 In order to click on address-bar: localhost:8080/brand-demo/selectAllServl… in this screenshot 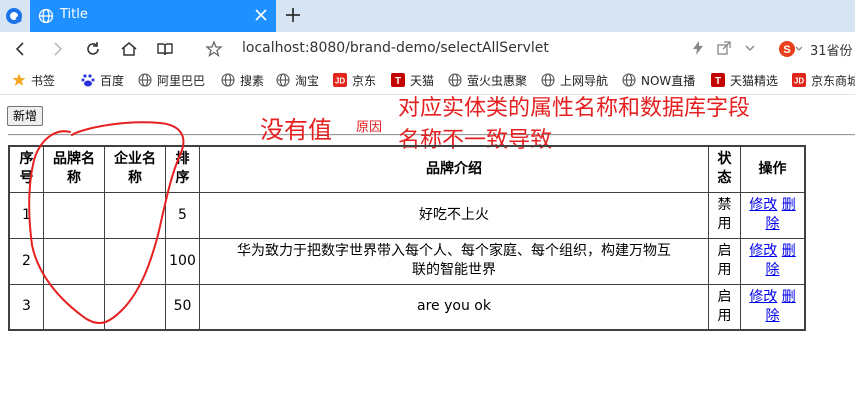, I will do `click(395, 48)`.